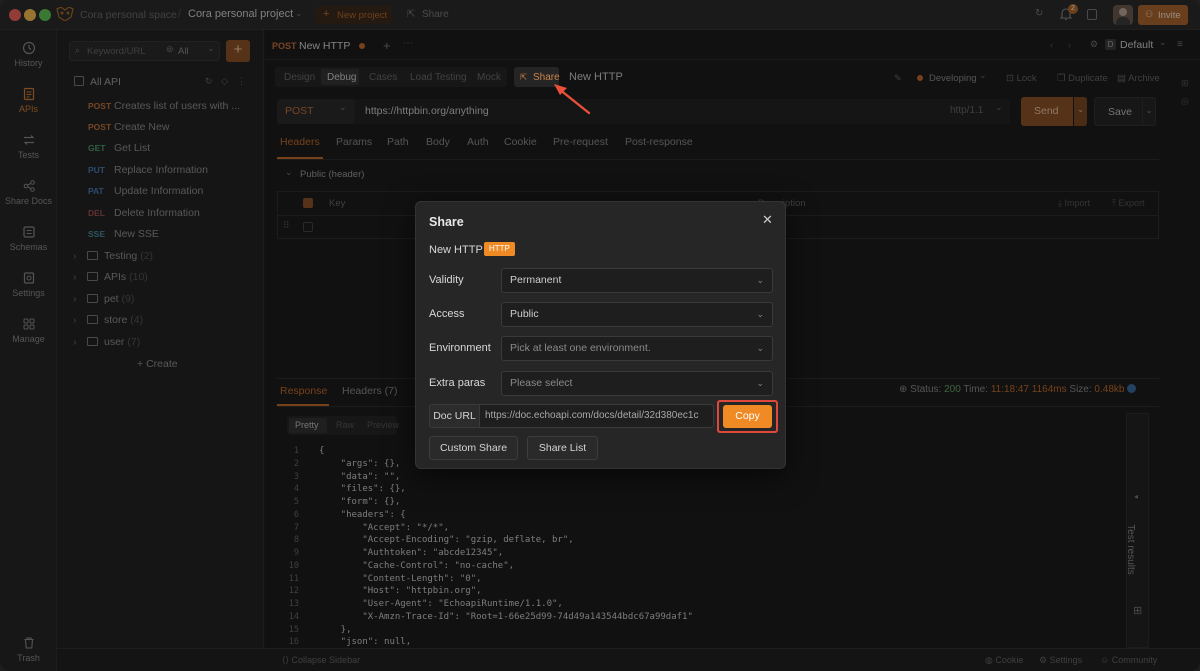  What do you see at coordinates (637, 314) in the screenshot?
I see `access-select: Public ⌄` at bounding box center [637, 314].